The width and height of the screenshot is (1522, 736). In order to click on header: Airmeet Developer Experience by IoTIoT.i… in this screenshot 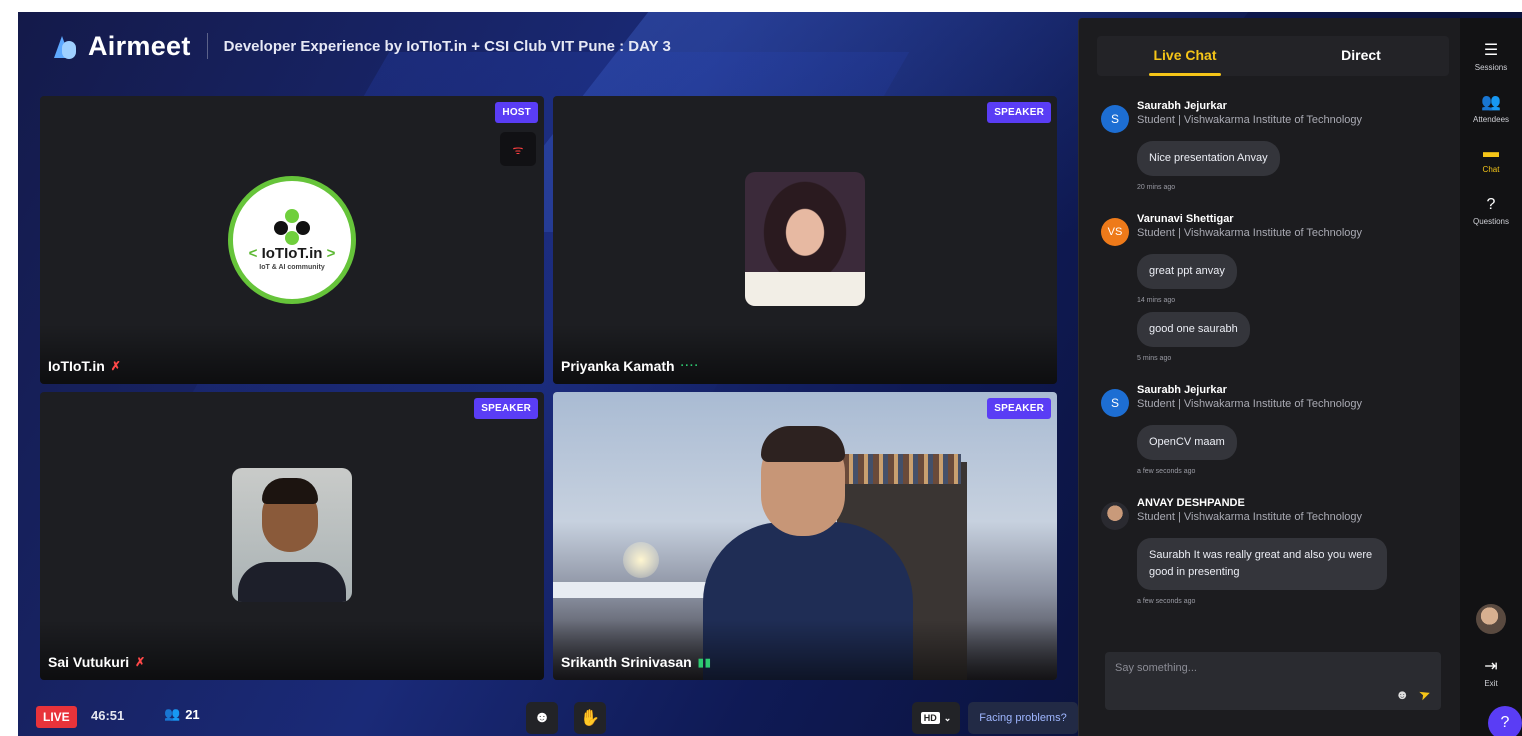, I will do `click(361, 46)`.